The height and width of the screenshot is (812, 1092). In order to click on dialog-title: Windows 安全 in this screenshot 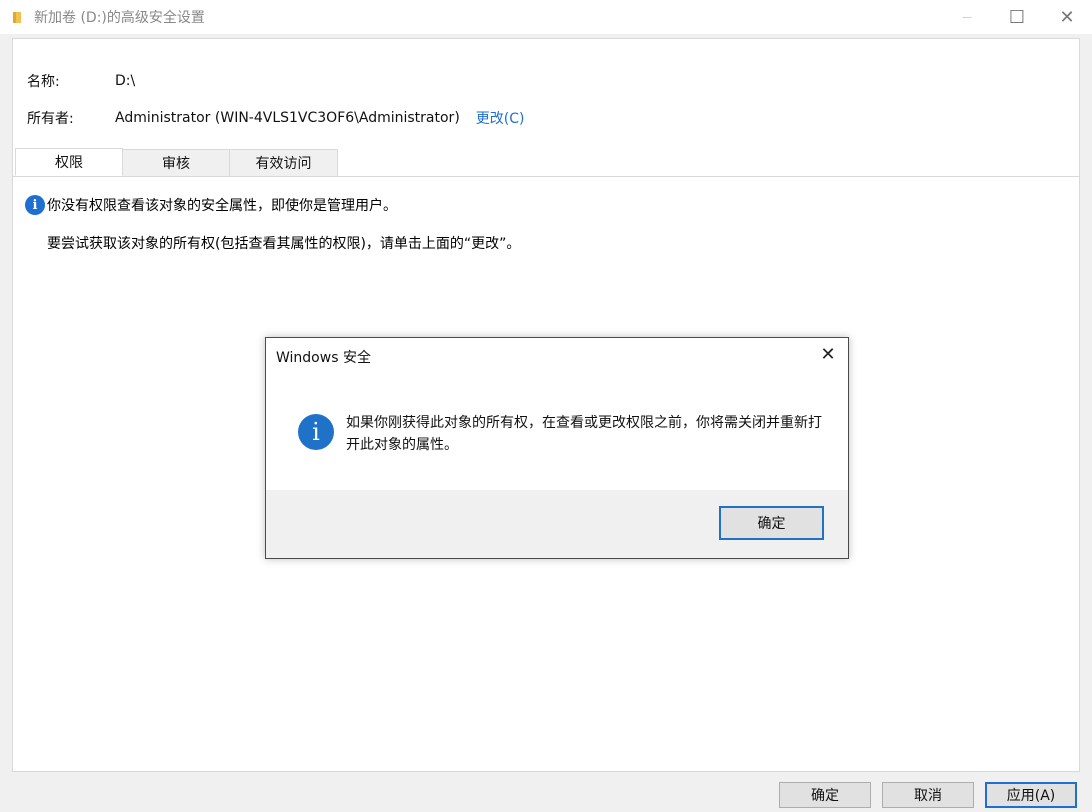, I will do `click(323, 358)`.